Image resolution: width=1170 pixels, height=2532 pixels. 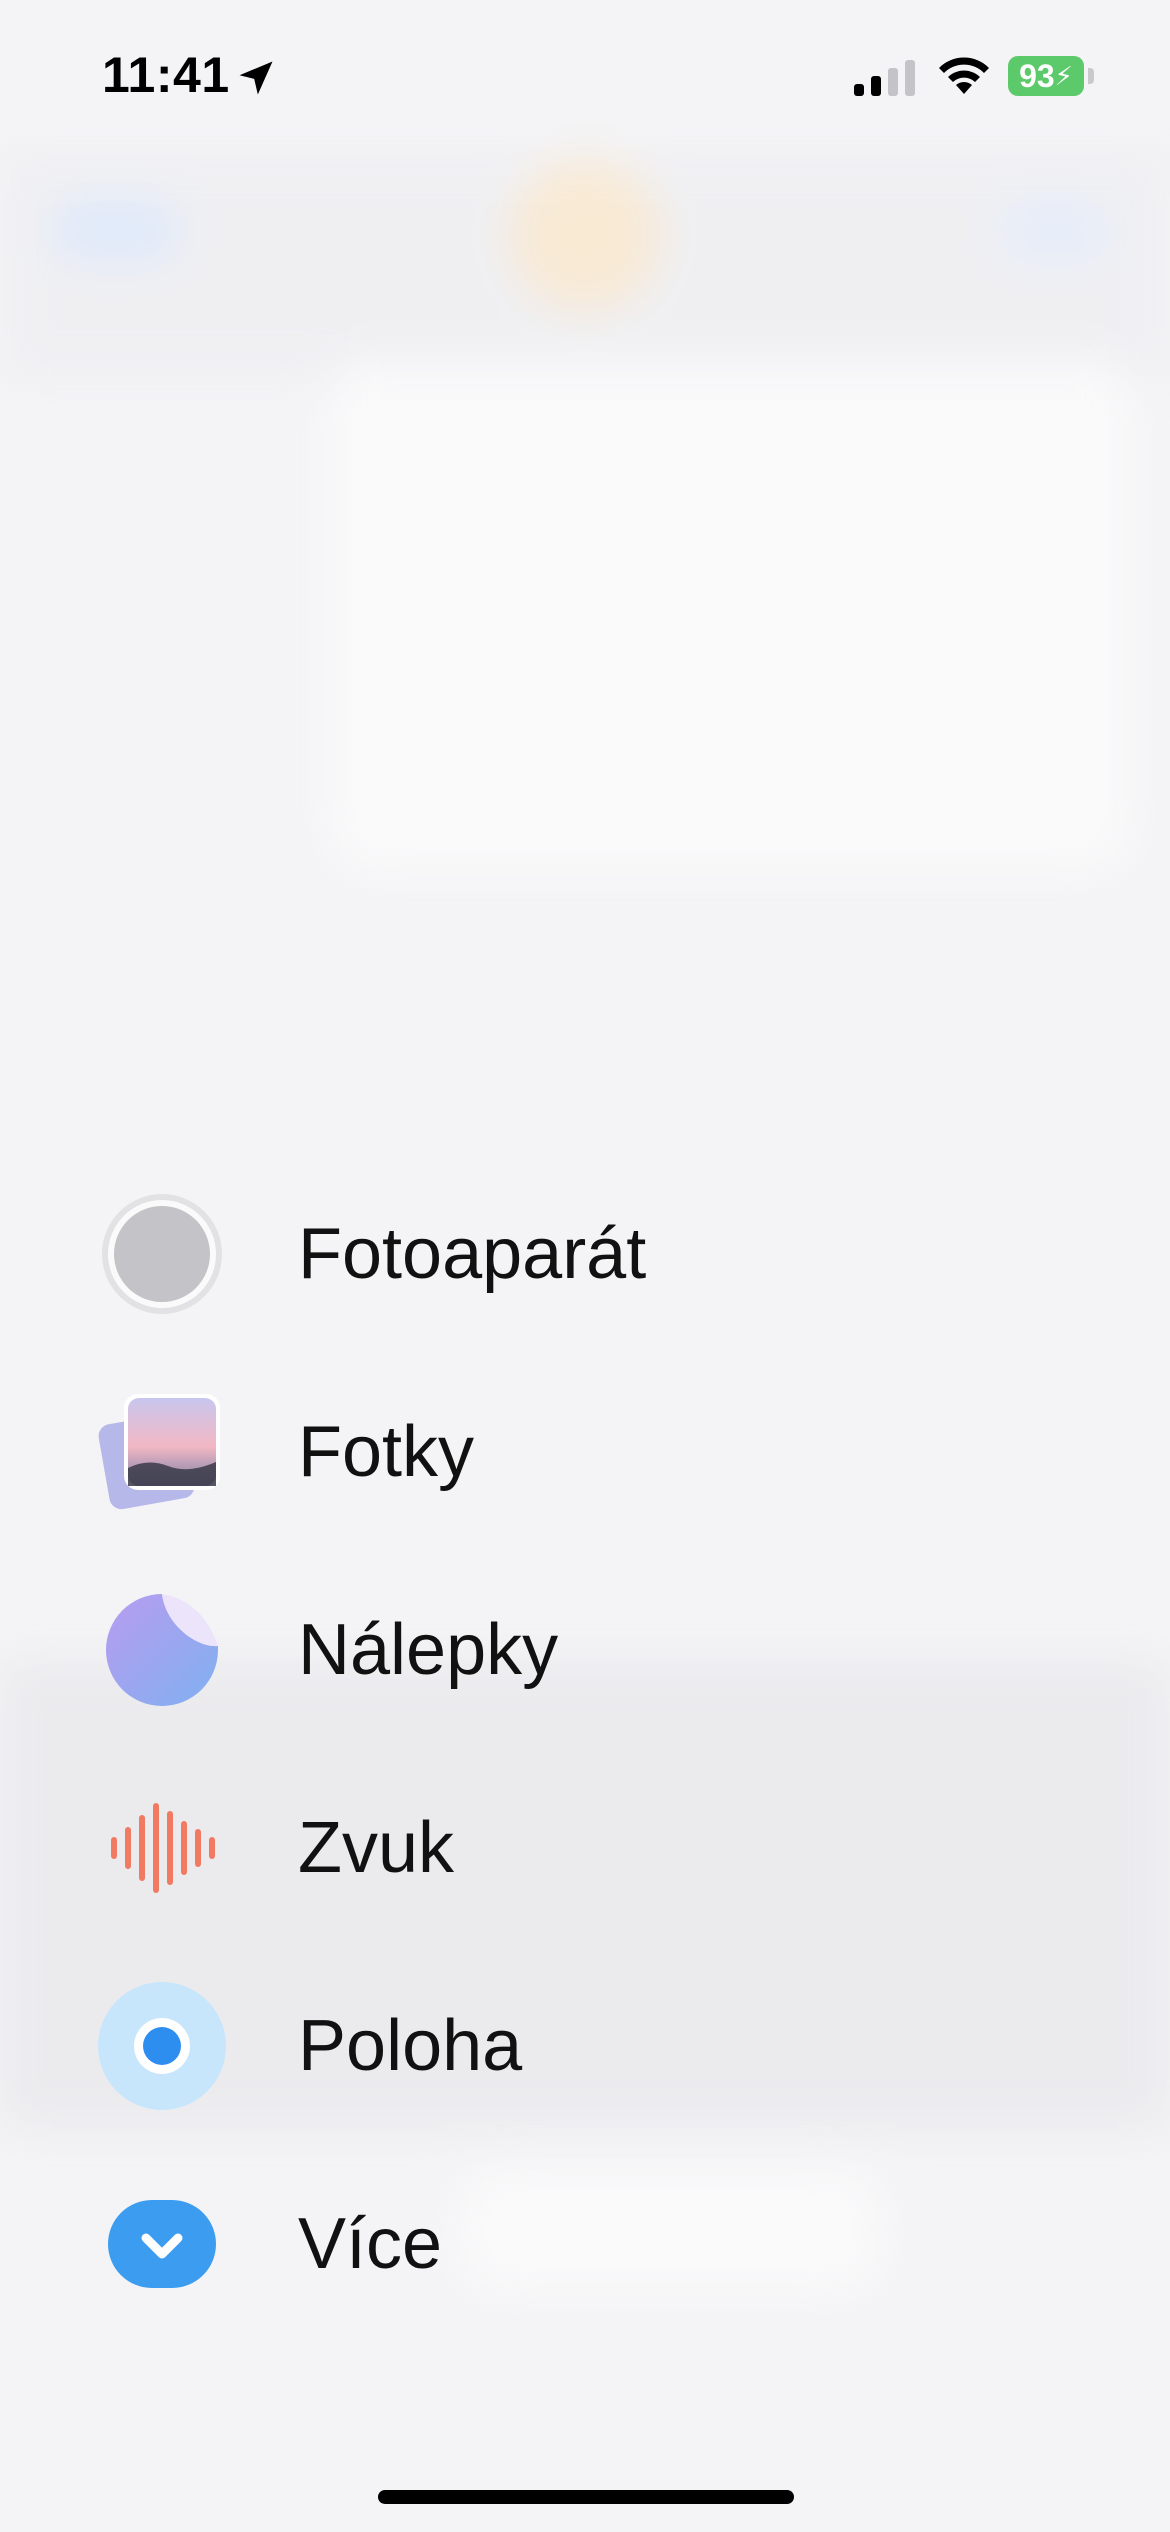 I want to click on photos-icon, so click(x=159, y=1452).